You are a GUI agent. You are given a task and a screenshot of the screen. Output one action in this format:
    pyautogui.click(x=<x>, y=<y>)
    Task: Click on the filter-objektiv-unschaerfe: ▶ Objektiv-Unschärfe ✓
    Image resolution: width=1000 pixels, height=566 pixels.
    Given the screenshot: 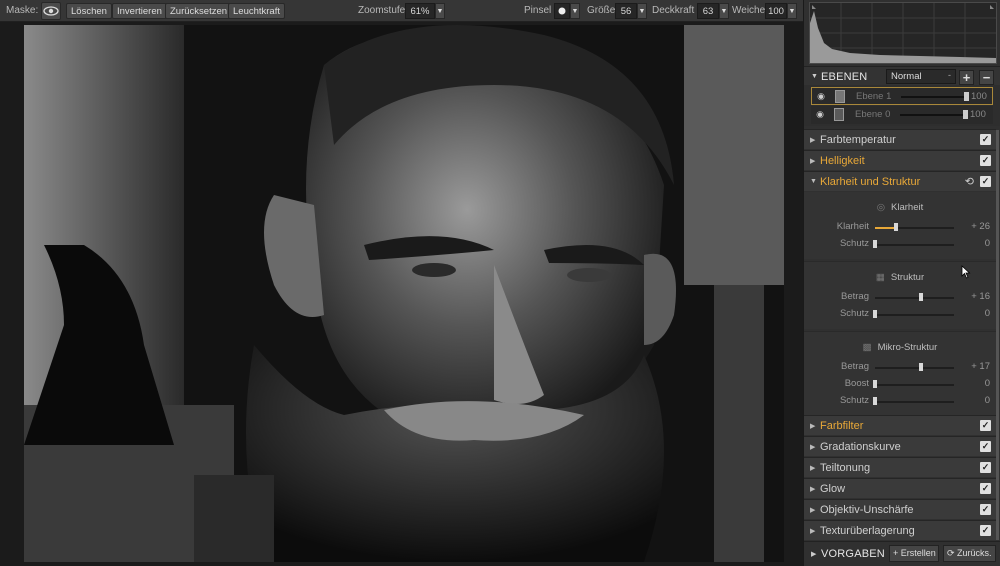 What is the action you would take?
    pyautogui.click(x=900, y=509)
    